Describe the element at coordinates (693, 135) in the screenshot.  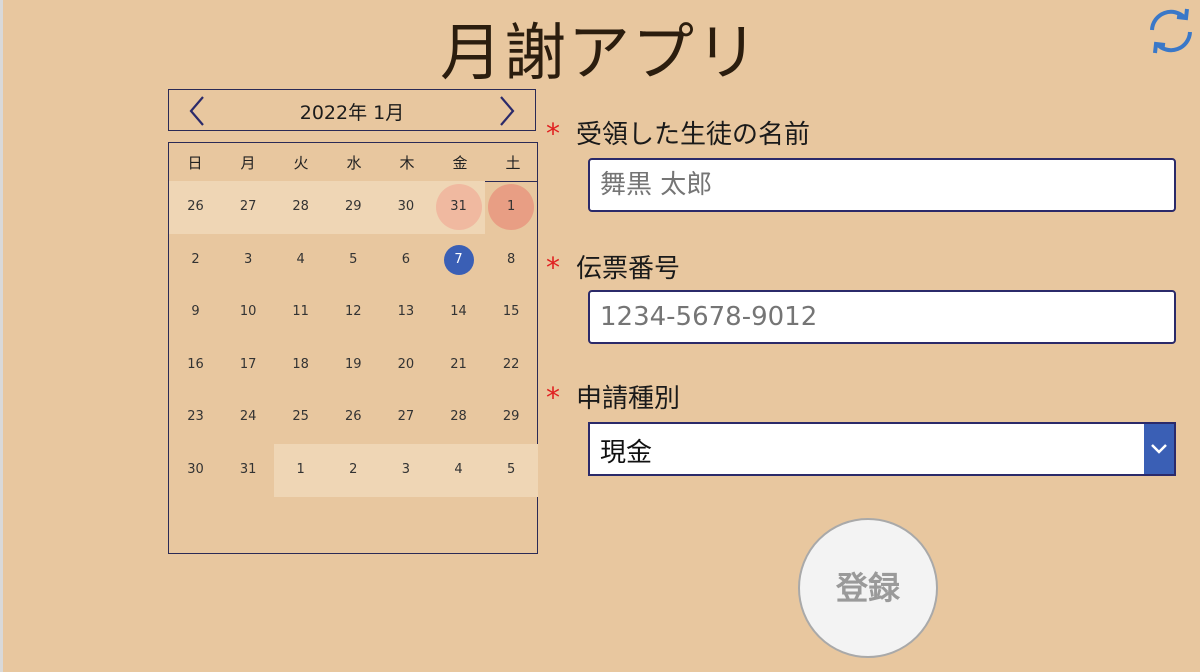
I see `student-name-label: 受領した生徒の名前` at that location.